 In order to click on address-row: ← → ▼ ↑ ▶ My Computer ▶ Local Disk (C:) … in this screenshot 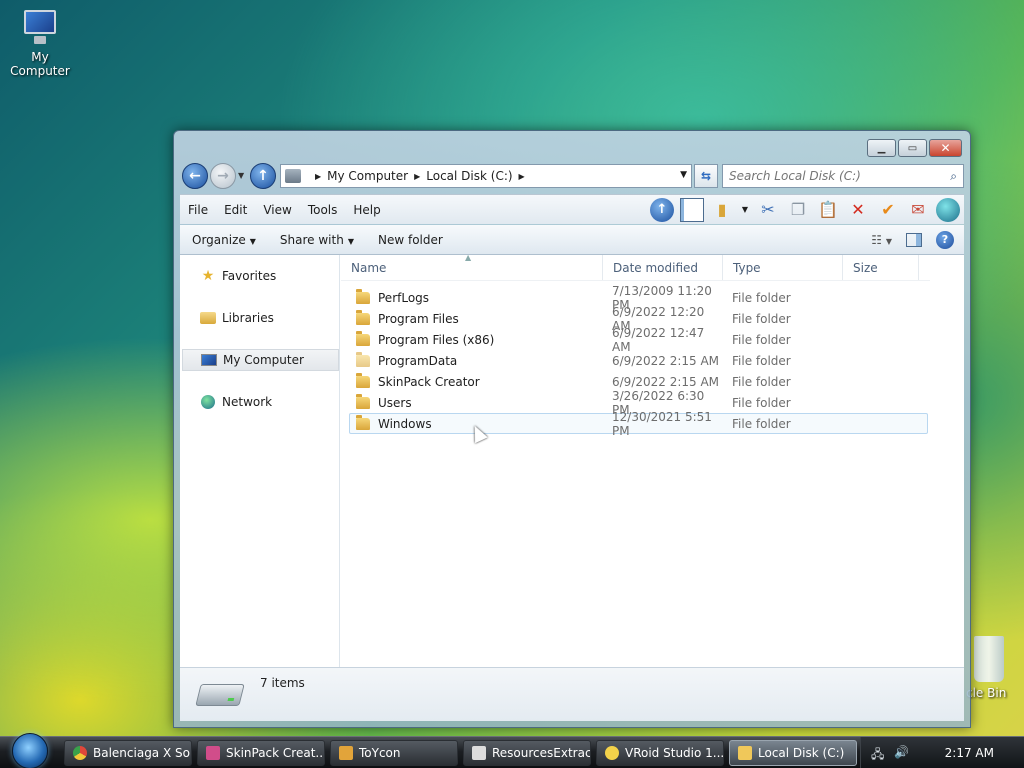, I will do `click(572, 176)`.